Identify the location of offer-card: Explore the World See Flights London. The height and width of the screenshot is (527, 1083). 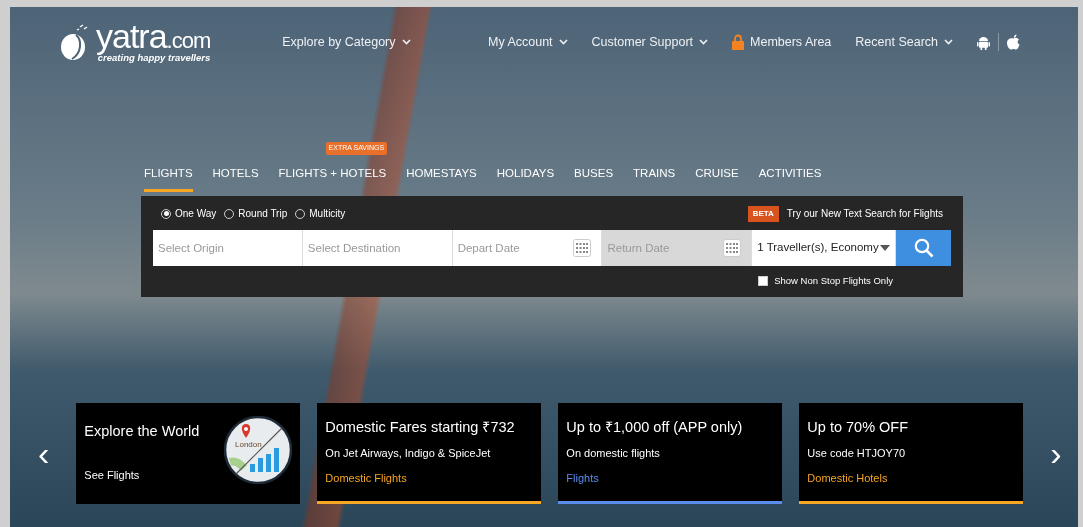
(188, 453).